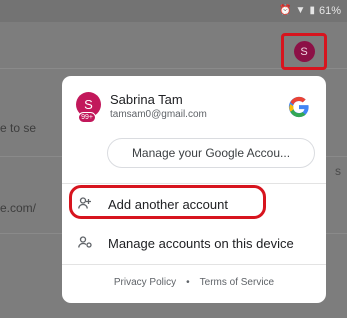 The height and width of the screenshot is (318, 347). I want to click on manage-accounts-label: Manage accounts on this device, so click(201, 243).